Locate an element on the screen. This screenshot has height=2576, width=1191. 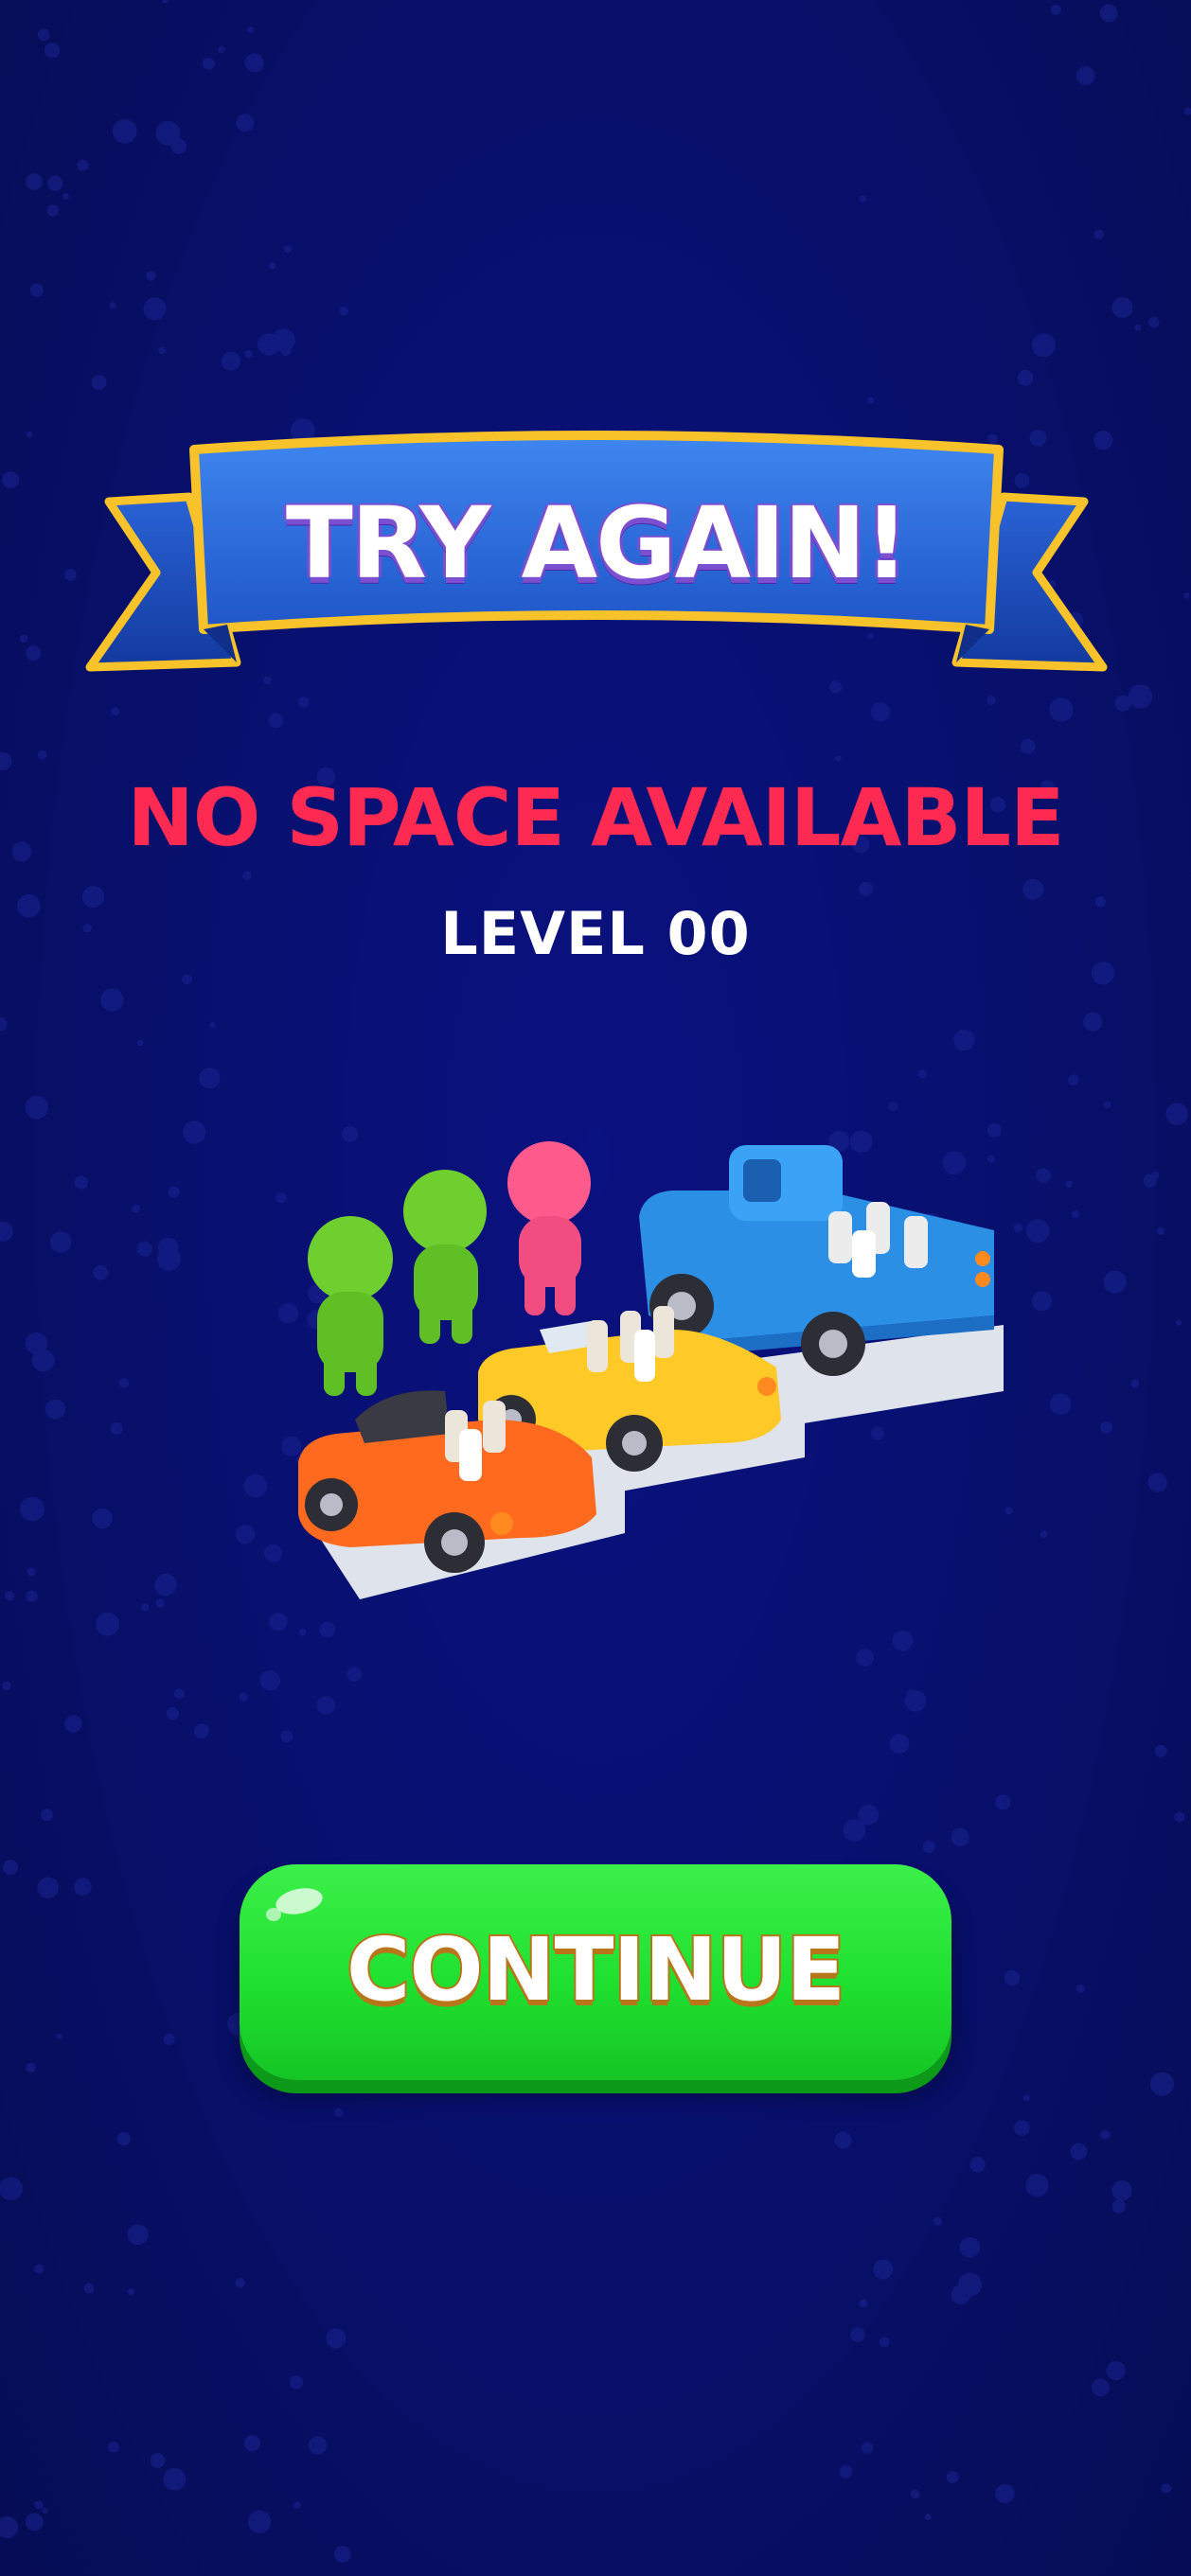
parking-illustration is located at coordinates (651, 1370).